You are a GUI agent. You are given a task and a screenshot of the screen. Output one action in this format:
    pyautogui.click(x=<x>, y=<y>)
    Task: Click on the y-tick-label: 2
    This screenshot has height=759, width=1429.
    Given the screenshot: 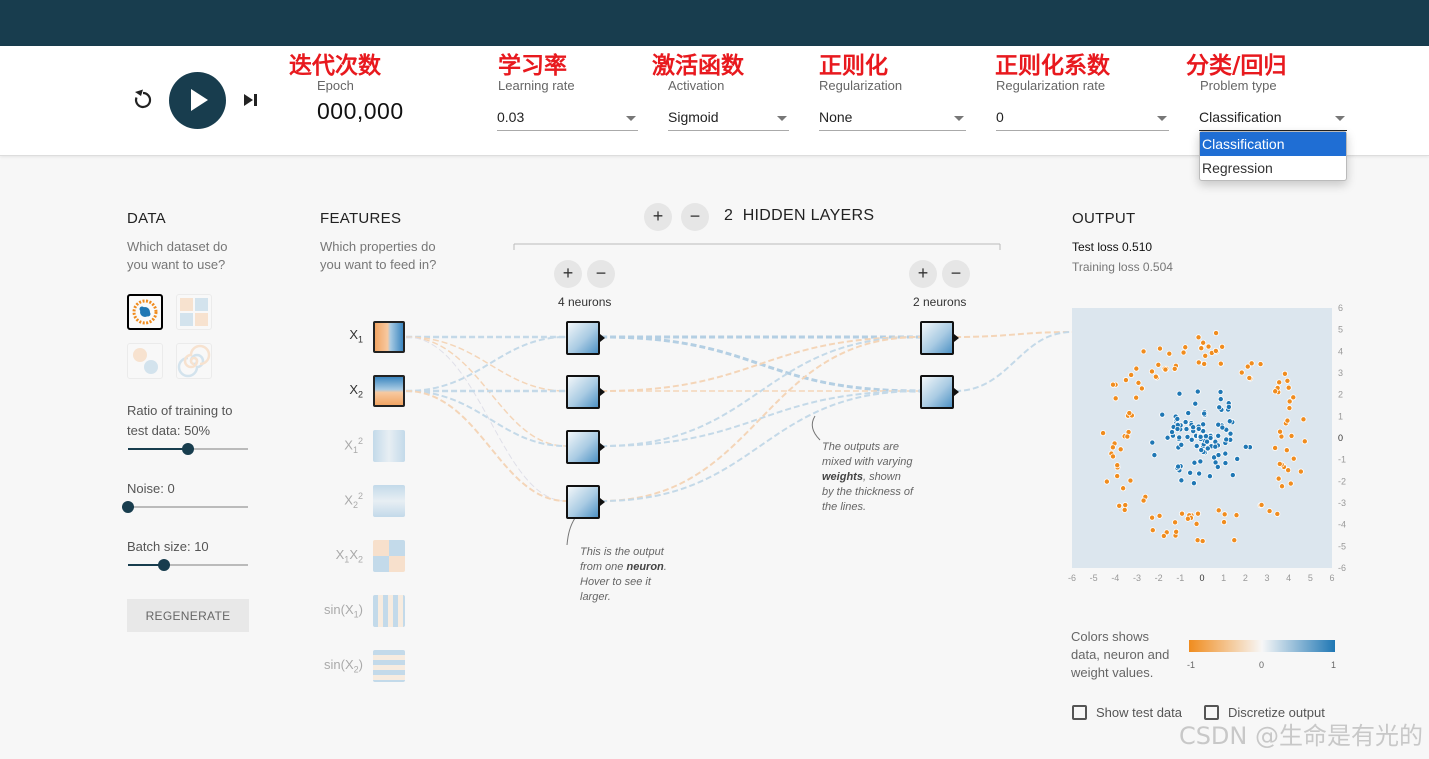 What is the action you would take?
    pyautogui.click(x=1340, y=395)
    